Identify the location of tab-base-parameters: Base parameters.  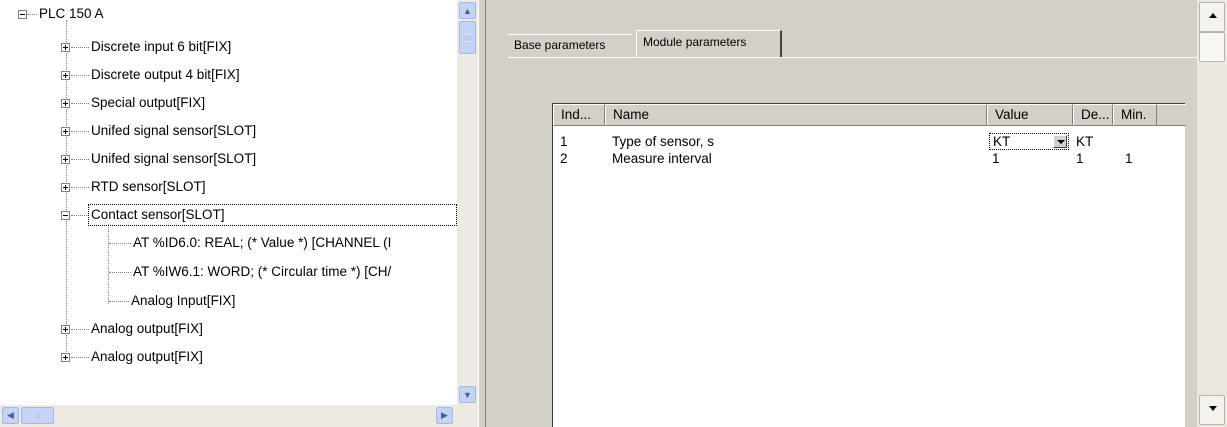
(570, 45).